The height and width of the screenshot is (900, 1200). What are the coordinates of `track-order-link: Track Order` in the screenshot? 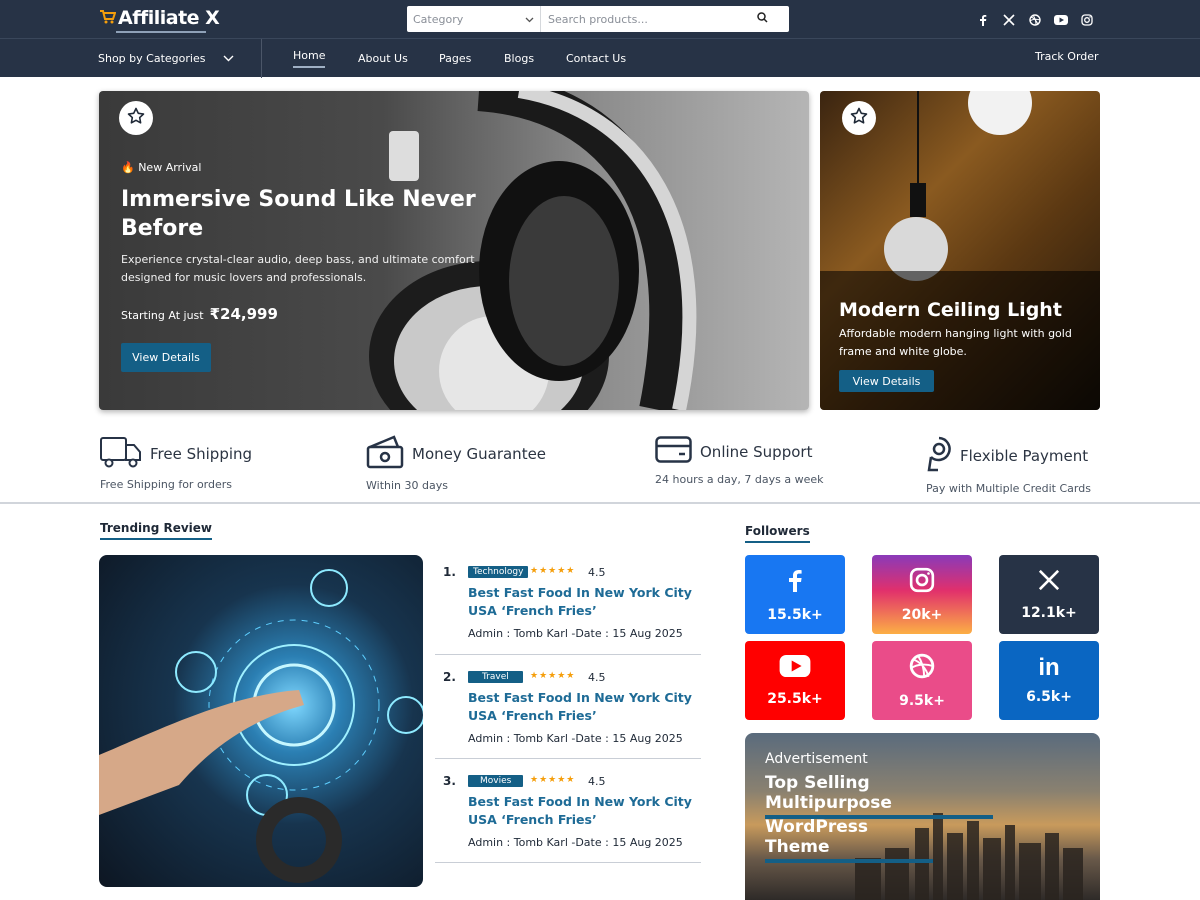 It's located at (1067, 56).